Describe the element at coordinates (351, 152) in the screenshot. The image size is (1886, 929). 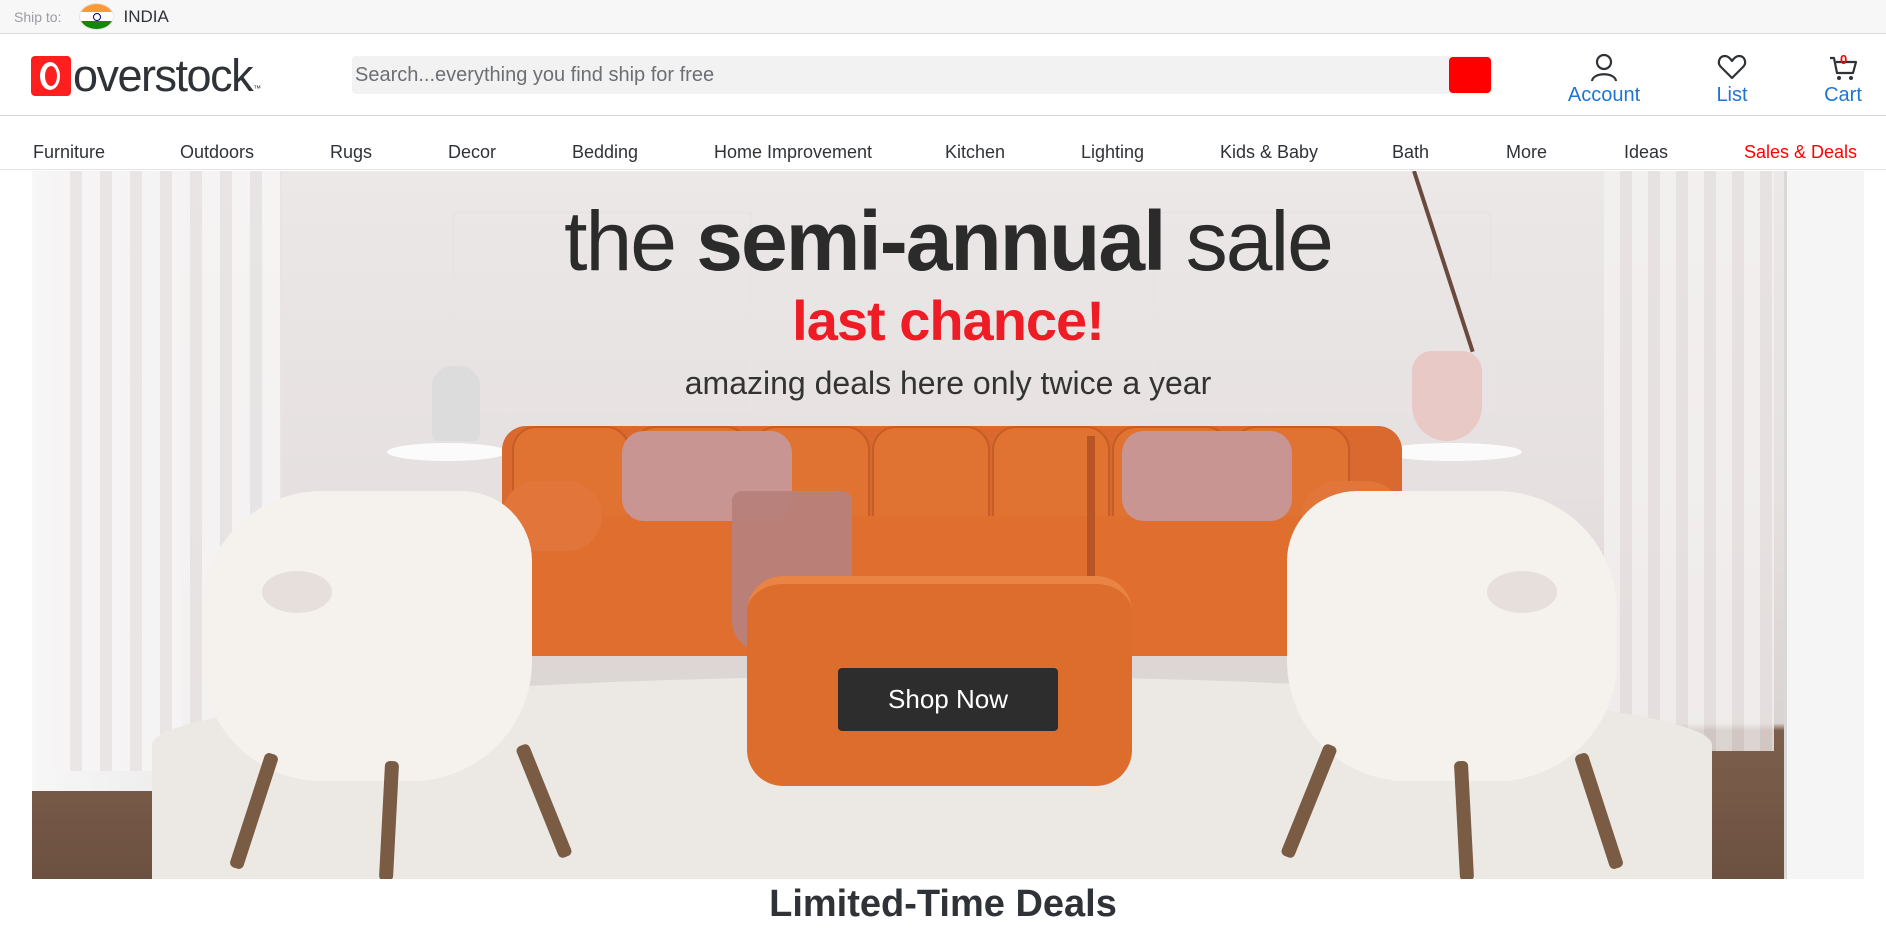
I see `nav-item-rugs: Rugs` at that location.